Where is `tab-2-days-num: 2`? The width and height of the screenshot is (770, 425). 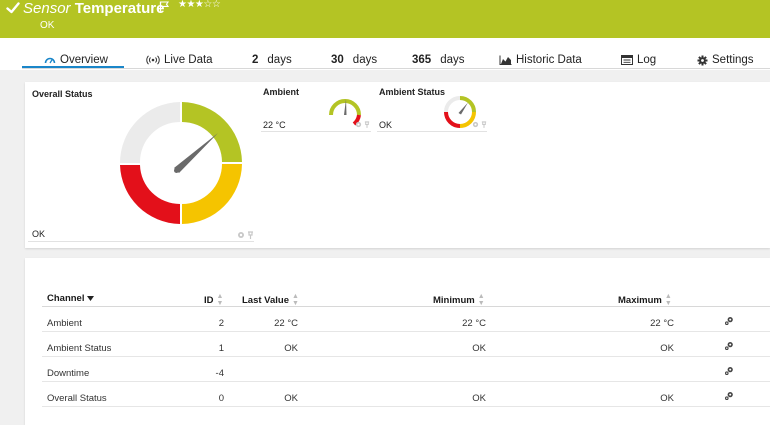 tab-2-days-num: 2 is located at coordinates (255, 60).